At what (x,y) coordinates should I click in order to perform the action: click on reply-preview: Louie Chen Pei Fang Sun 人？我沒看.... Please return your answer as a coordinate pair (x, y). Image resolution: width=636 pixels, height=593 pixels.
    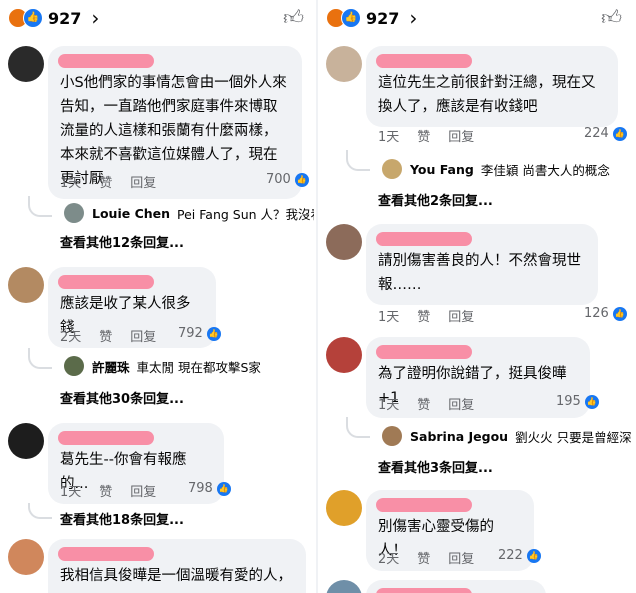
    Looking at the image, I should click on (189, 213).